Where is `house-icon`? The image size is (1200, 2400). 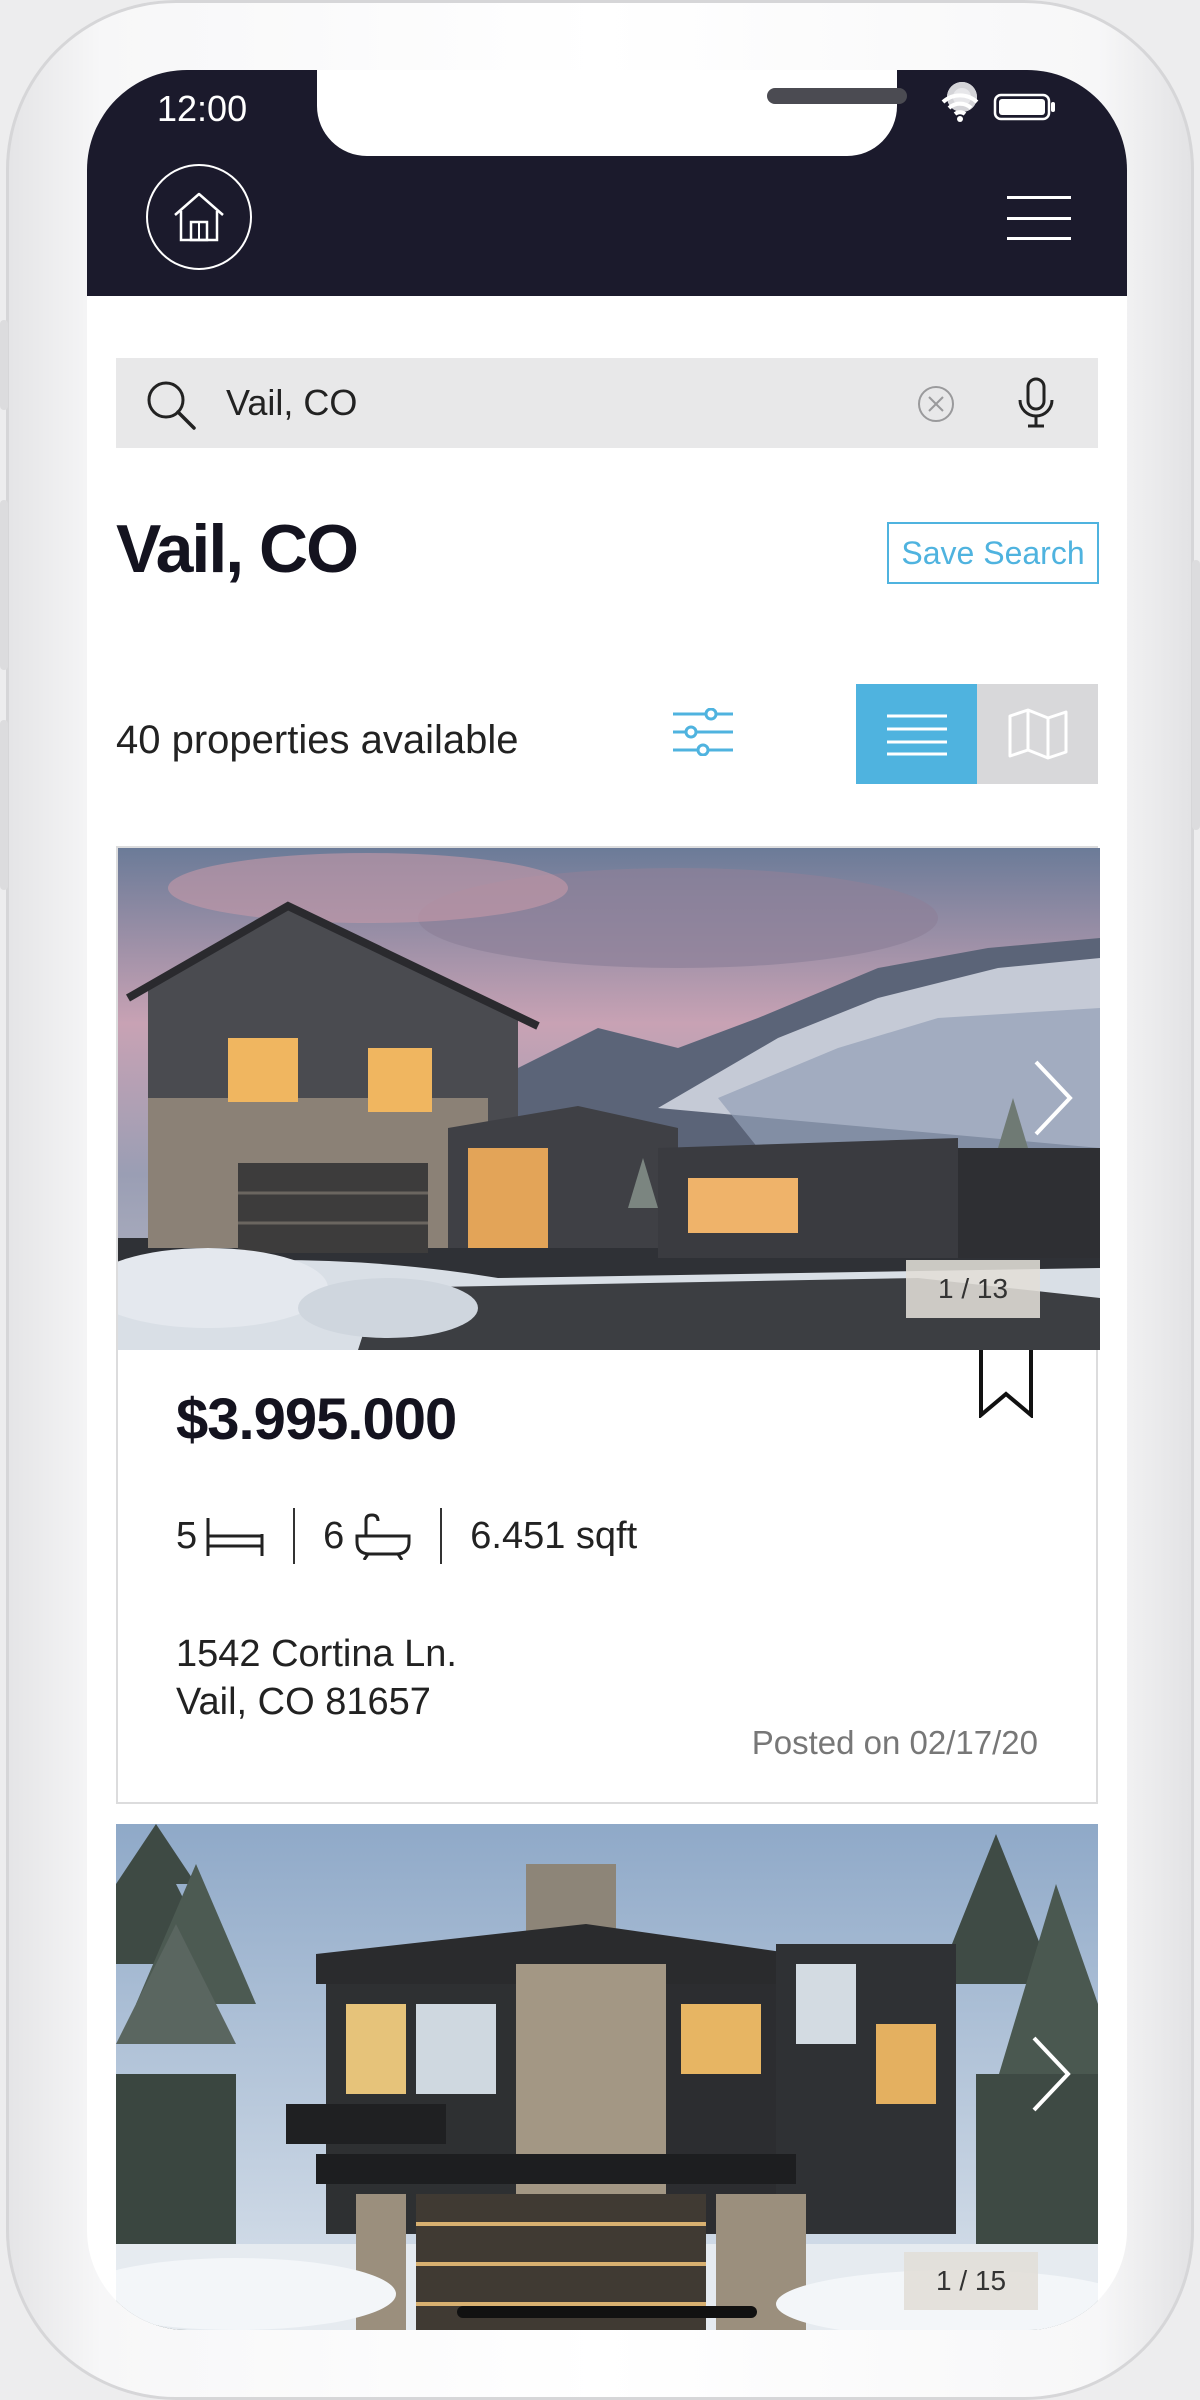
house-icon is located at coordinates (199, 217).